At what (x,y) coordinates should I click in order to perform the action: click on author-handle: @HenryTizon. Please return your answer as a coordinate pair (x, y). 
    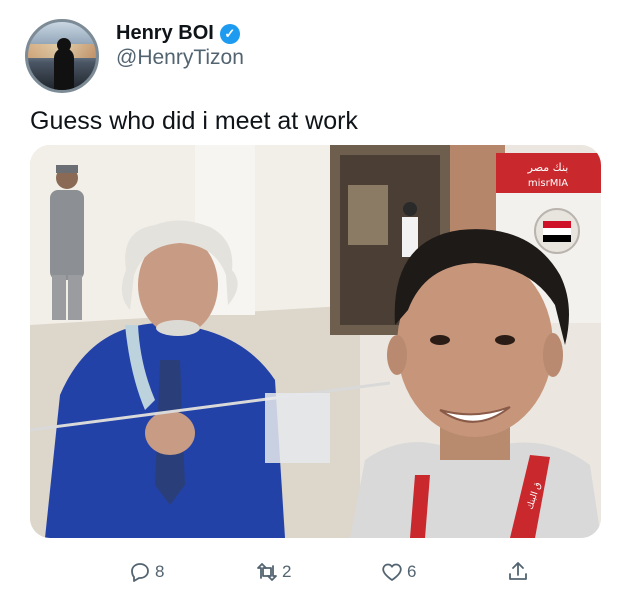
    Looking at the image, I should click on (180, 58).